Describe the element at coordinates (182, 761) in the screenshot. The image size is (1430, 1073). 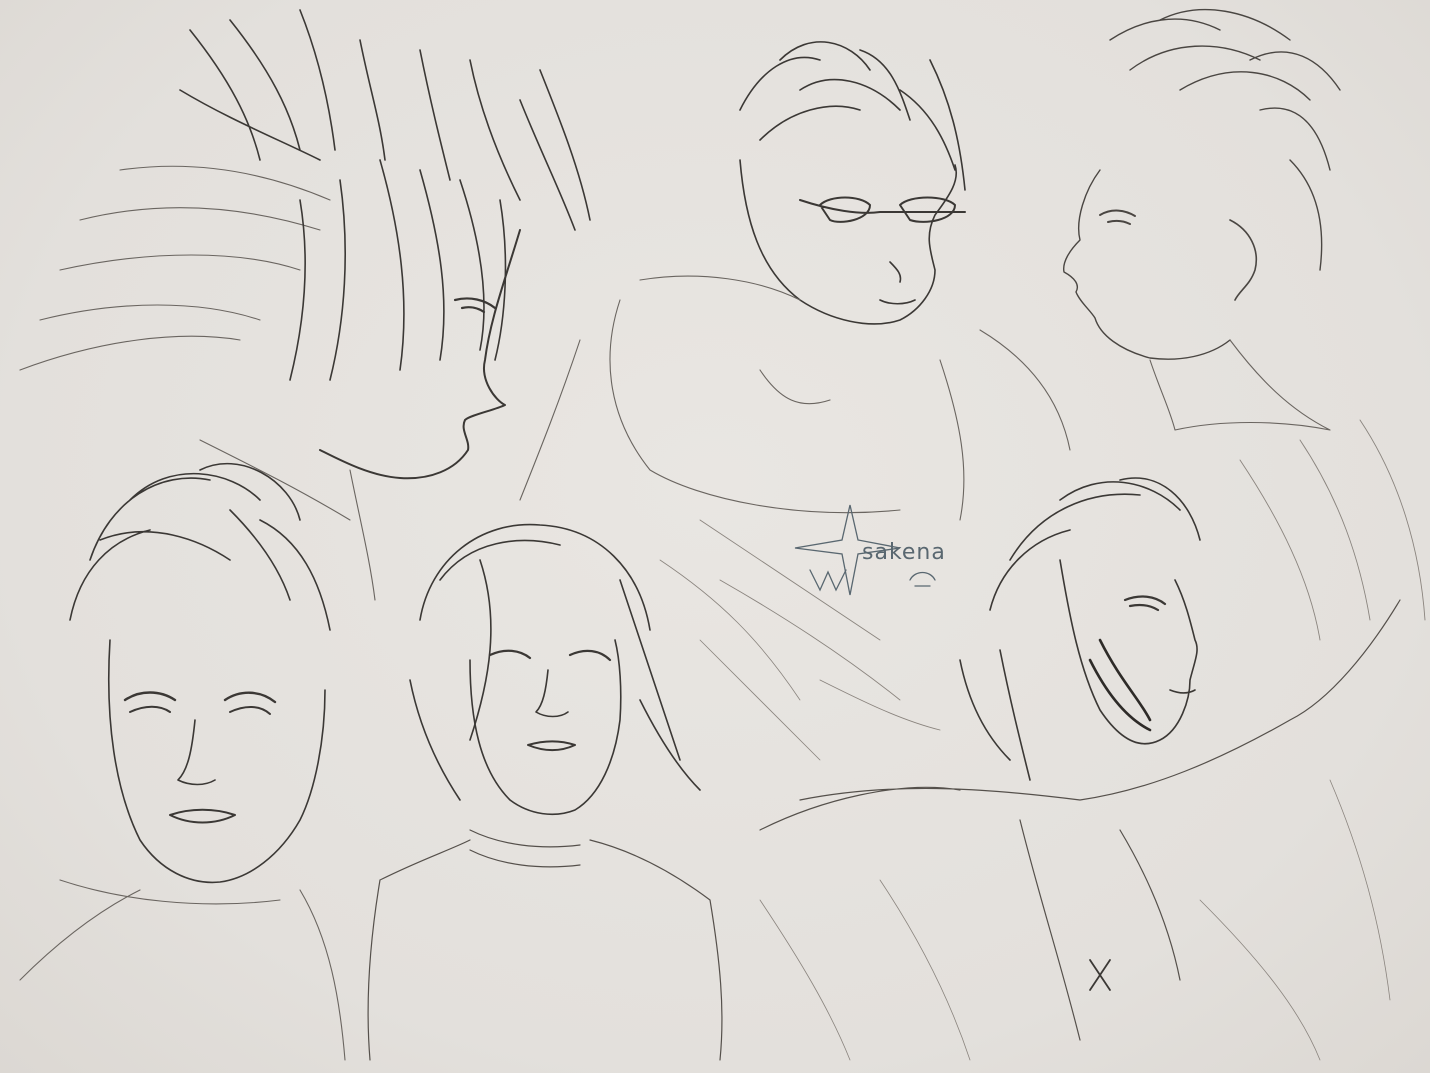
I see `head-front-frowning` at that location.